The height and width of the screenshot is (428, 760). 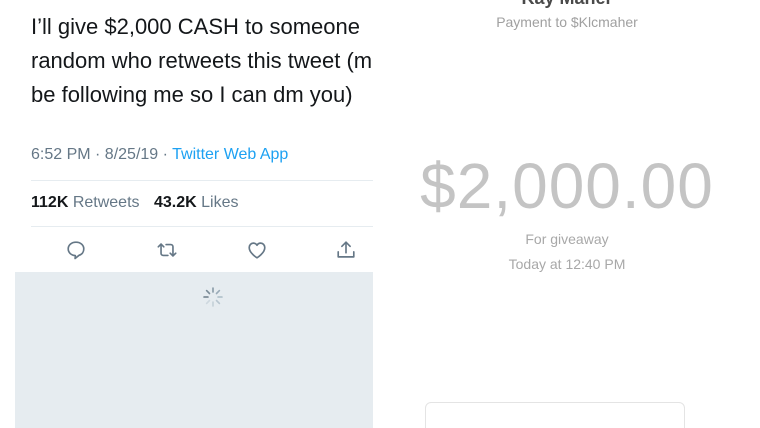 What do you see at coordinates (230, 154) in the screenshot?
I see `tweet-source-link: Twitter Web App` at bounding box center [230, 154].